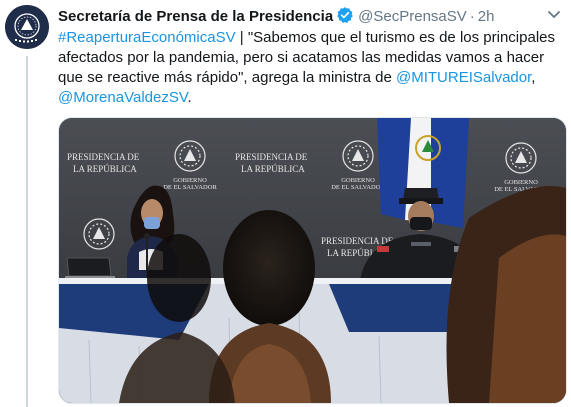 The image size is (571, 407). Describe the element at coordinates (533, 77) in the screenshot. I see `tweet-text-part2: ,` at that location.